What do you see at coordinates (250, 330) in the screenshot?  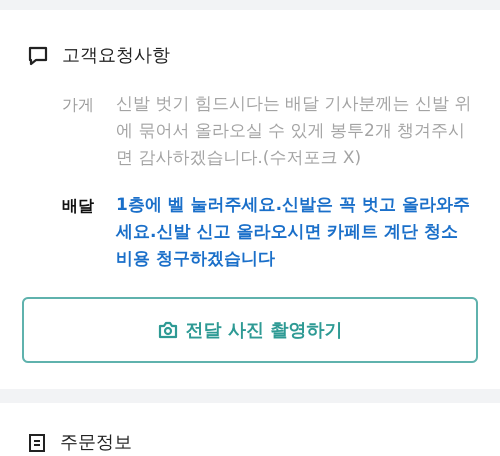 I see `photo-button: 전달 사진 촬영하기` at bounding box center [250, 330].